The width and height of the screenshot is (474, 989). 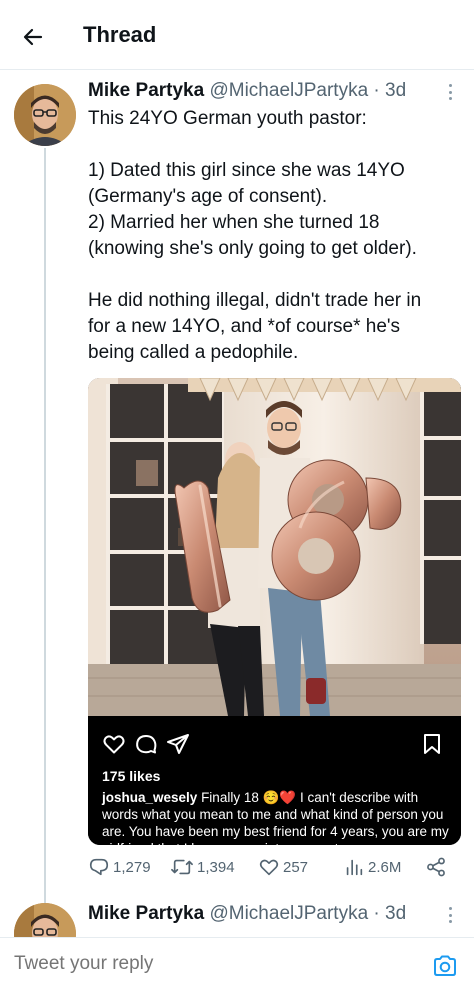 I want to click on reply-composer, so click(x=237, y=963).